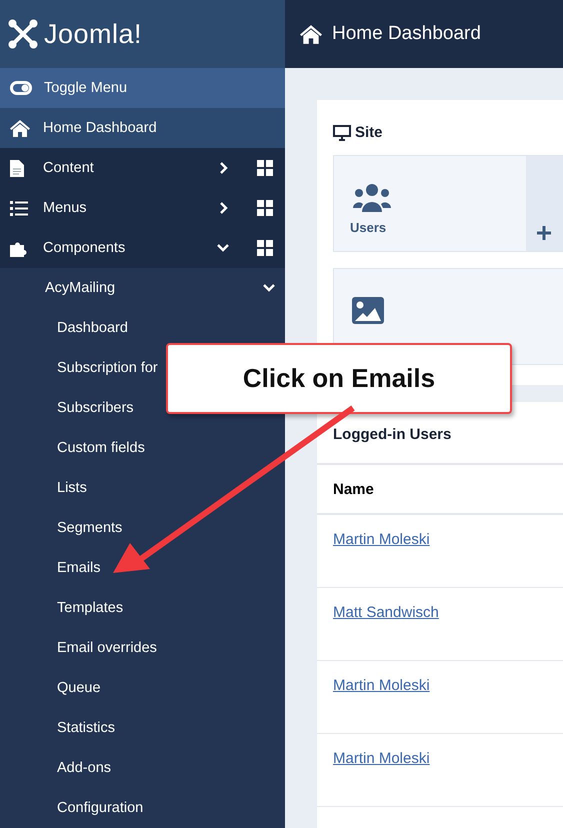 Image resolution: width=563 pixels, height=828 pixels. I want to click on sidebar-link: Templates, so click(62, 608).